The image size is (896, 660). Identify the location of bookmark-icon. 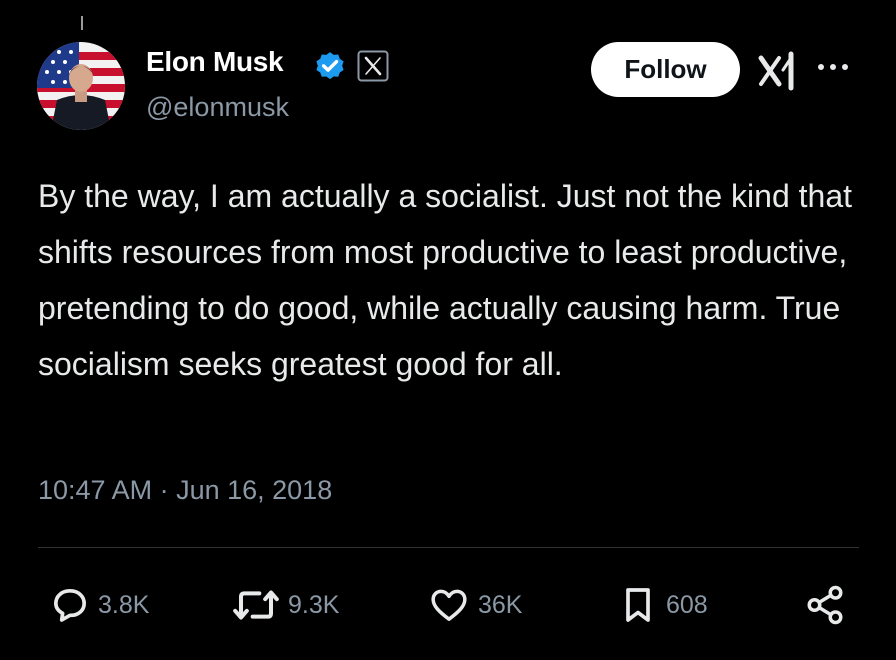
(638, 605).